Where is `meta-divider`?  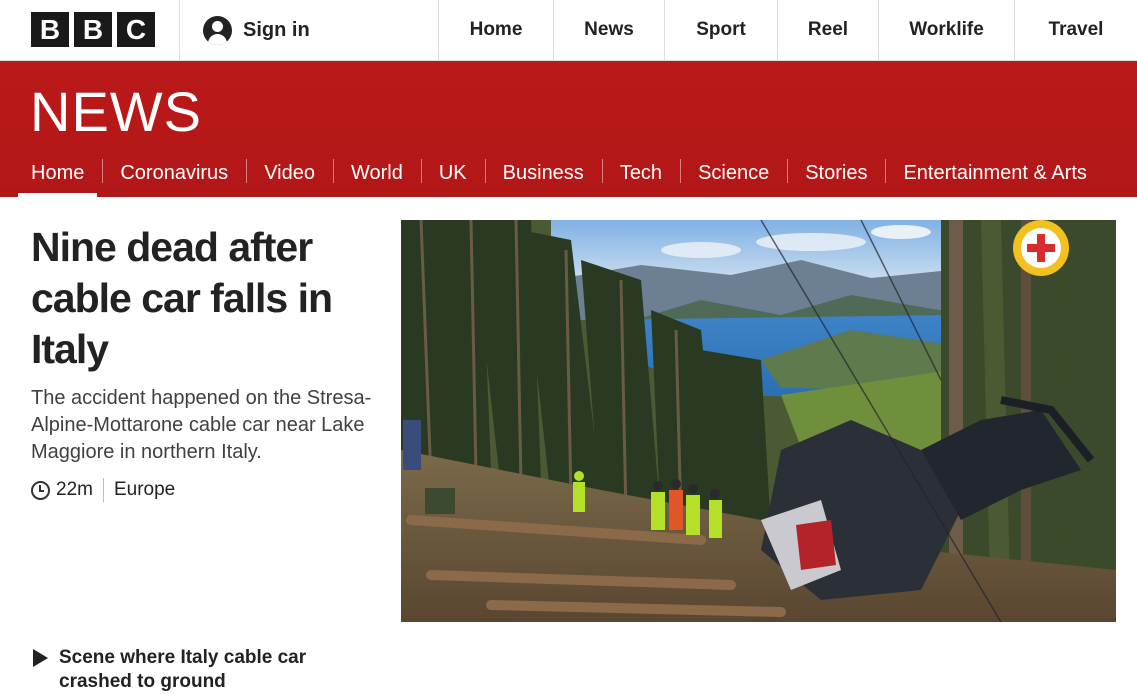
meta-divider is located at coordinates (103, 490).